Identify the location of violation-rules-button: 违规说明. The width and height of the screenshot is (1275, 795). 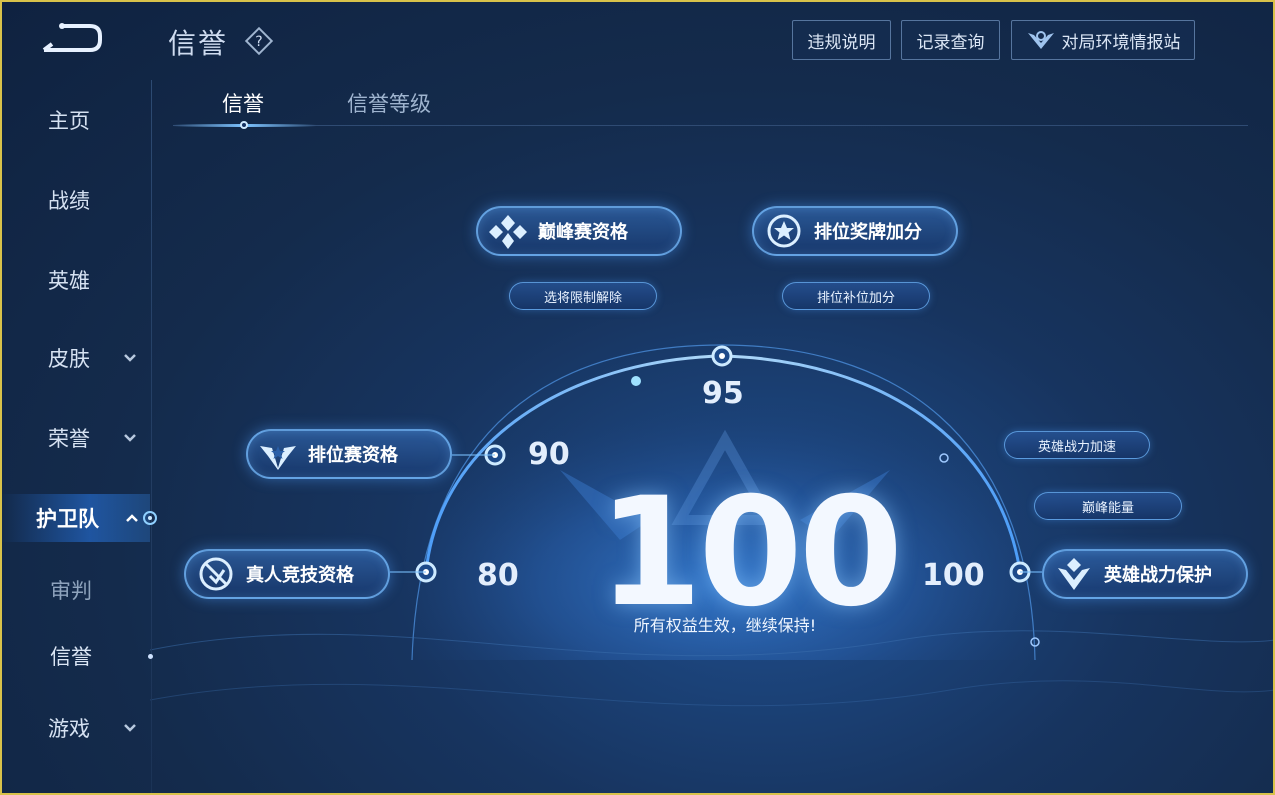
(841, 40).